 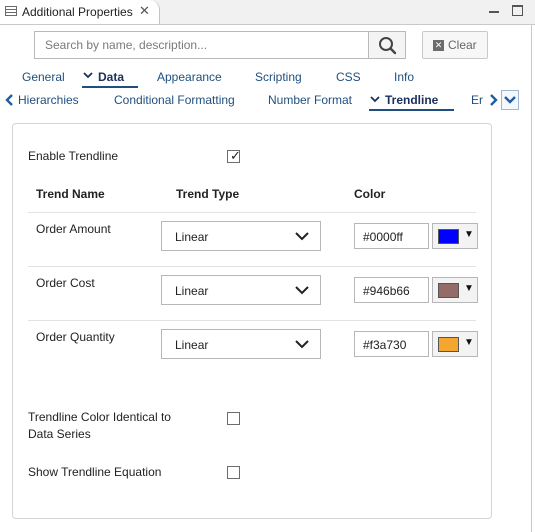 I want to click on color-hex-input-order-cost: #946b66, so click(x=391, y=290).